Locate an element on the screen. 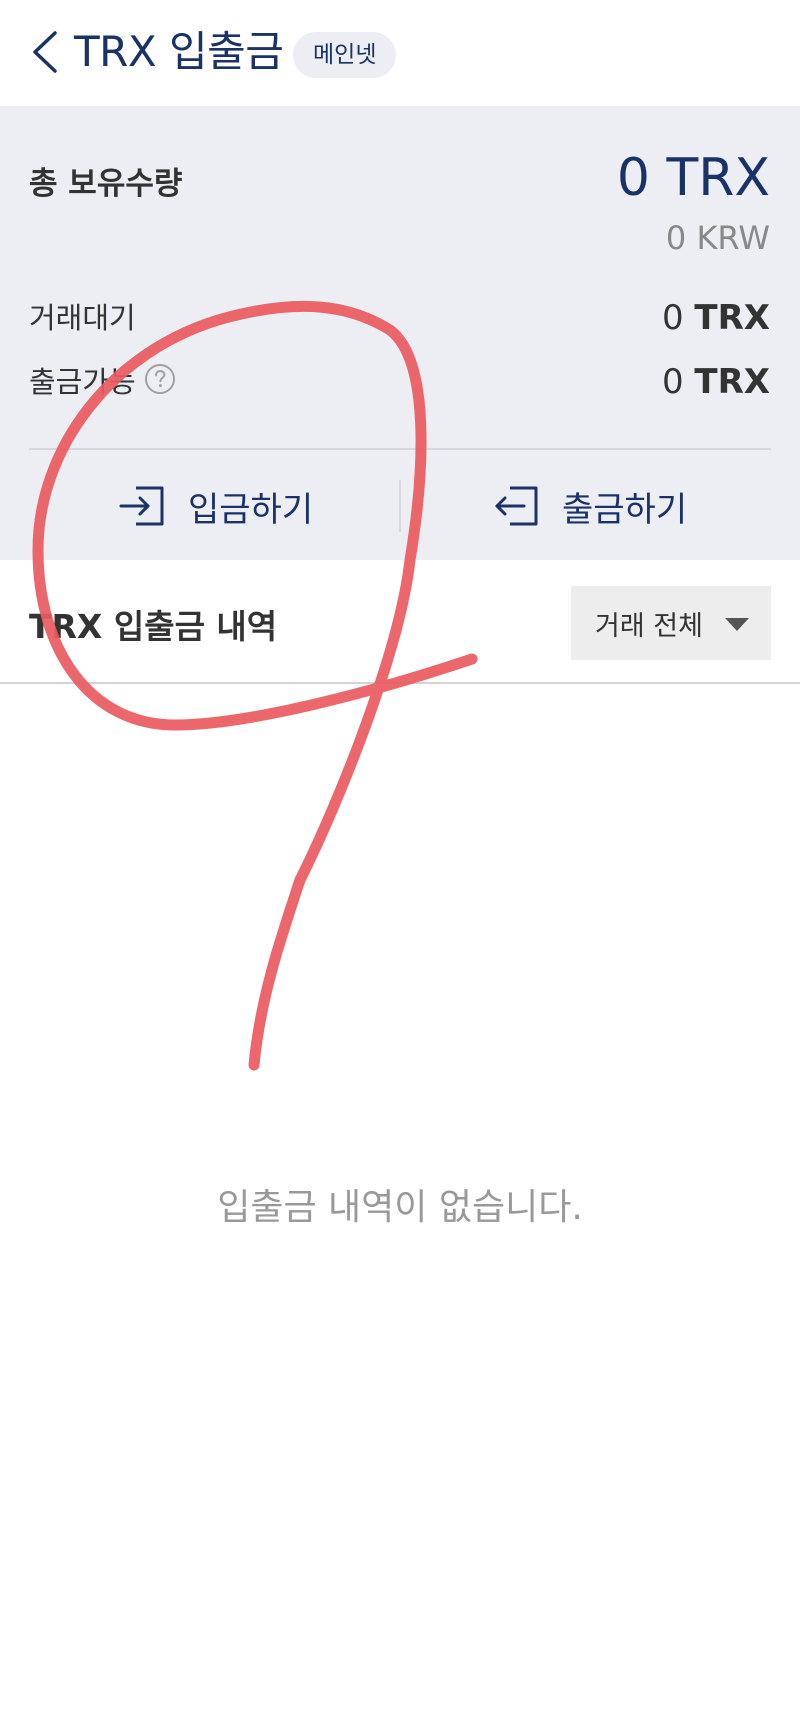  pending-unit: TRX is located at coordinates (732, 318).